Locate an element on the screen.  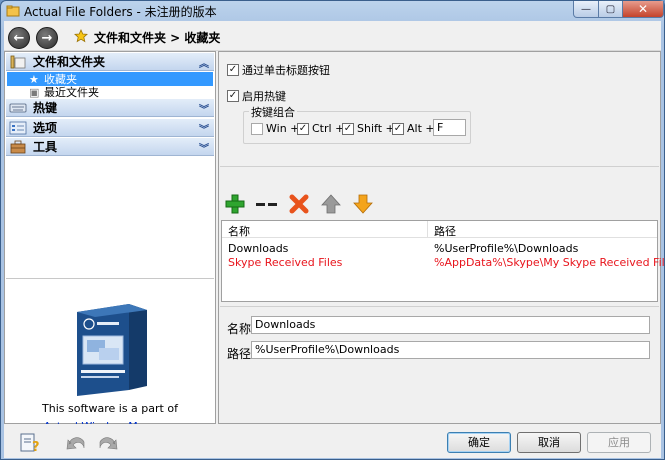
checkbox-label: Ctrl + is located at coordinates (328, 128).